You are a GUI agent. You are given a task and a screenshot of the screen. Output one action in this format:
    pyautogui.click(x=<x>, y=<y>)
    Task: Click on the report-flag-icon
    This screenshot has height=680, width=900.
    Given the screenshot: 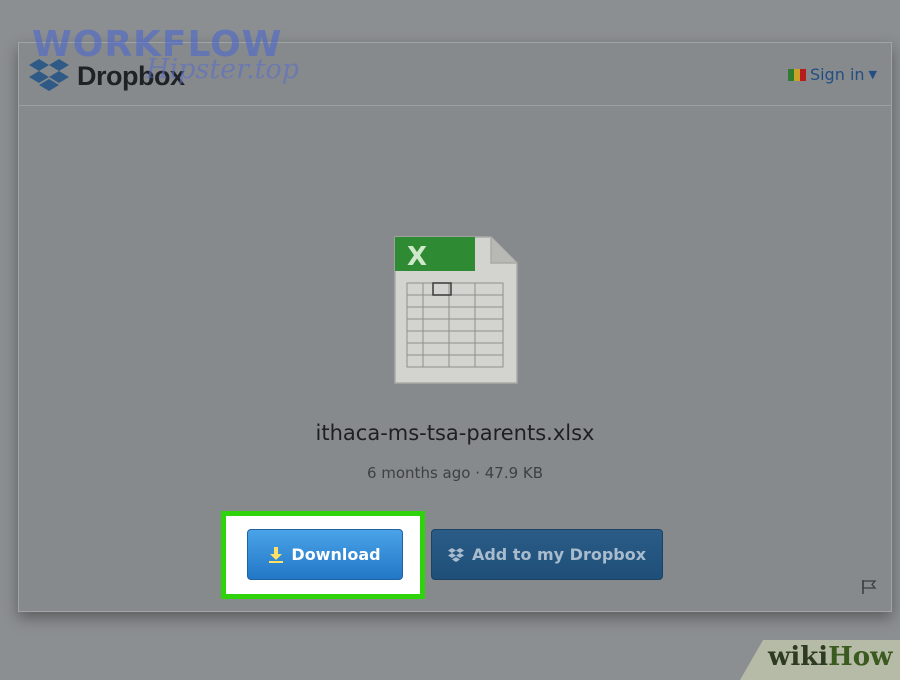 What is the action you would take?
    pyautogui.click(x=869, y=587)
    